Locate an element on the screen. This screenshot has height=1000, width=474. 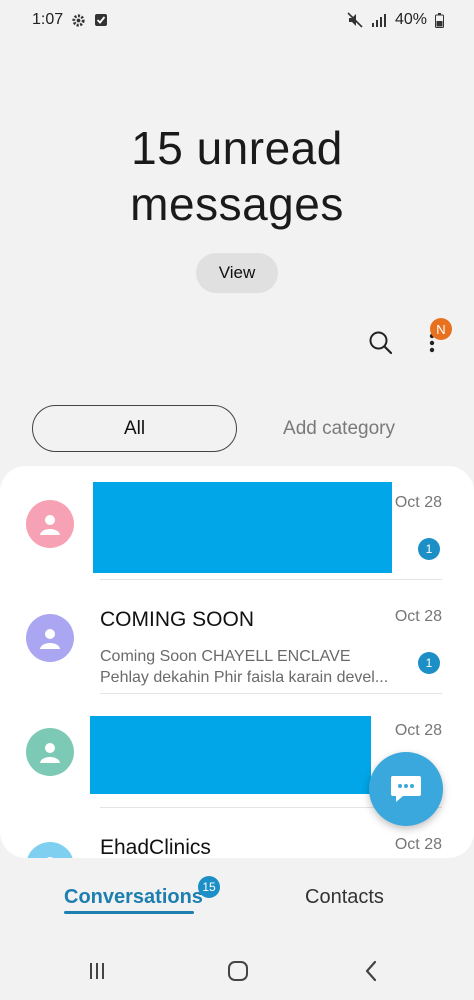
battery-percent: 40% is located at coordinates (410, 19).